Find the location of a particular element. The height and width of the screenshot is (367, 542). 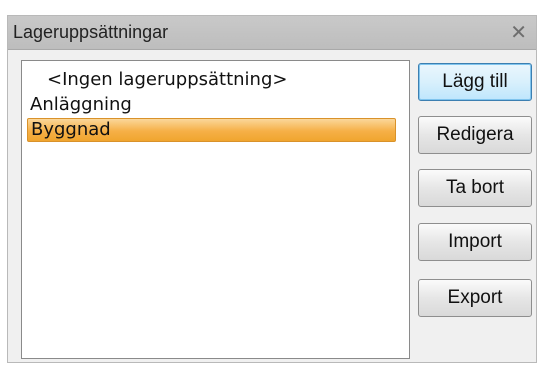

close-icon: ✕ is located at coordinates (518, 32).